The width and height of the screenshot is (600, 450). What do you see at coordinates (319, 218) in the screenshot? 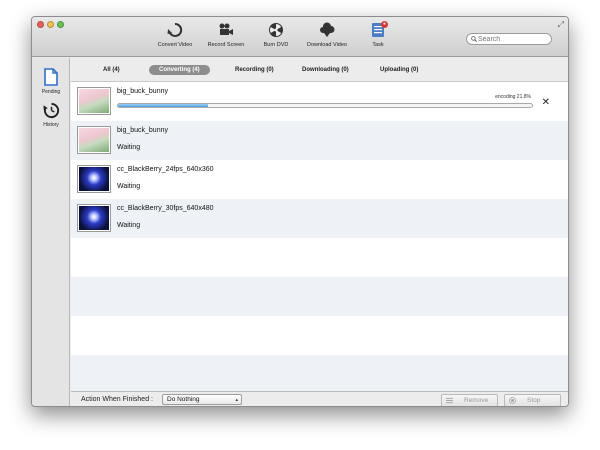
I see `task-row: cc_BlackBerry_30fps_640x480 Waiting` at bounding box center [319, 218].